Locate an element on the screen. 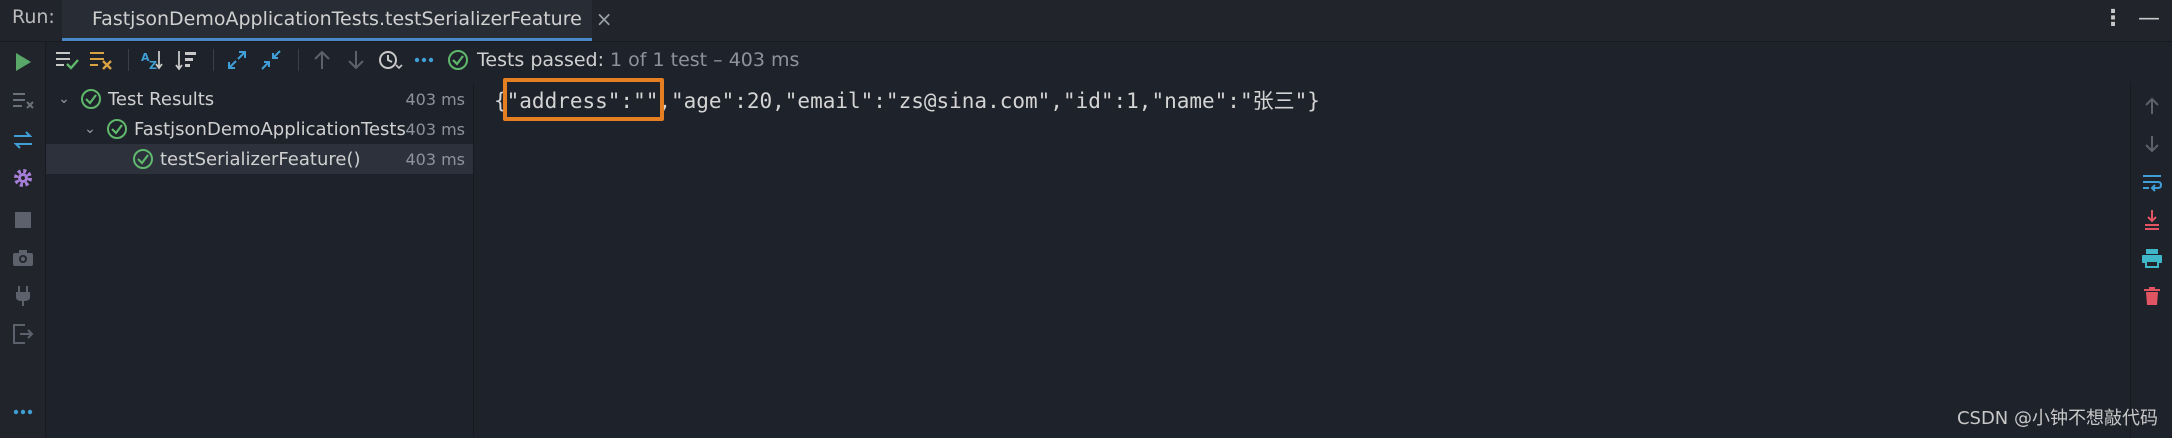 This screenshot has height=438, width=2172. gear-icon is located at coordinates (23, 178).